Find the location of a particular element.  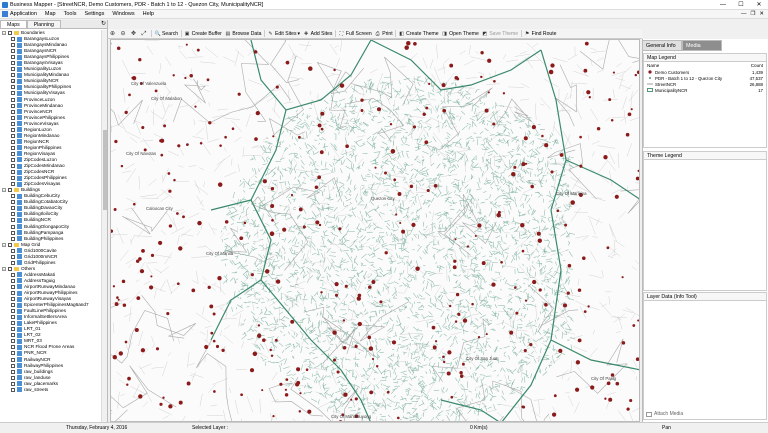

refresh-icon: ↻ is located at coordinates (103, 24).